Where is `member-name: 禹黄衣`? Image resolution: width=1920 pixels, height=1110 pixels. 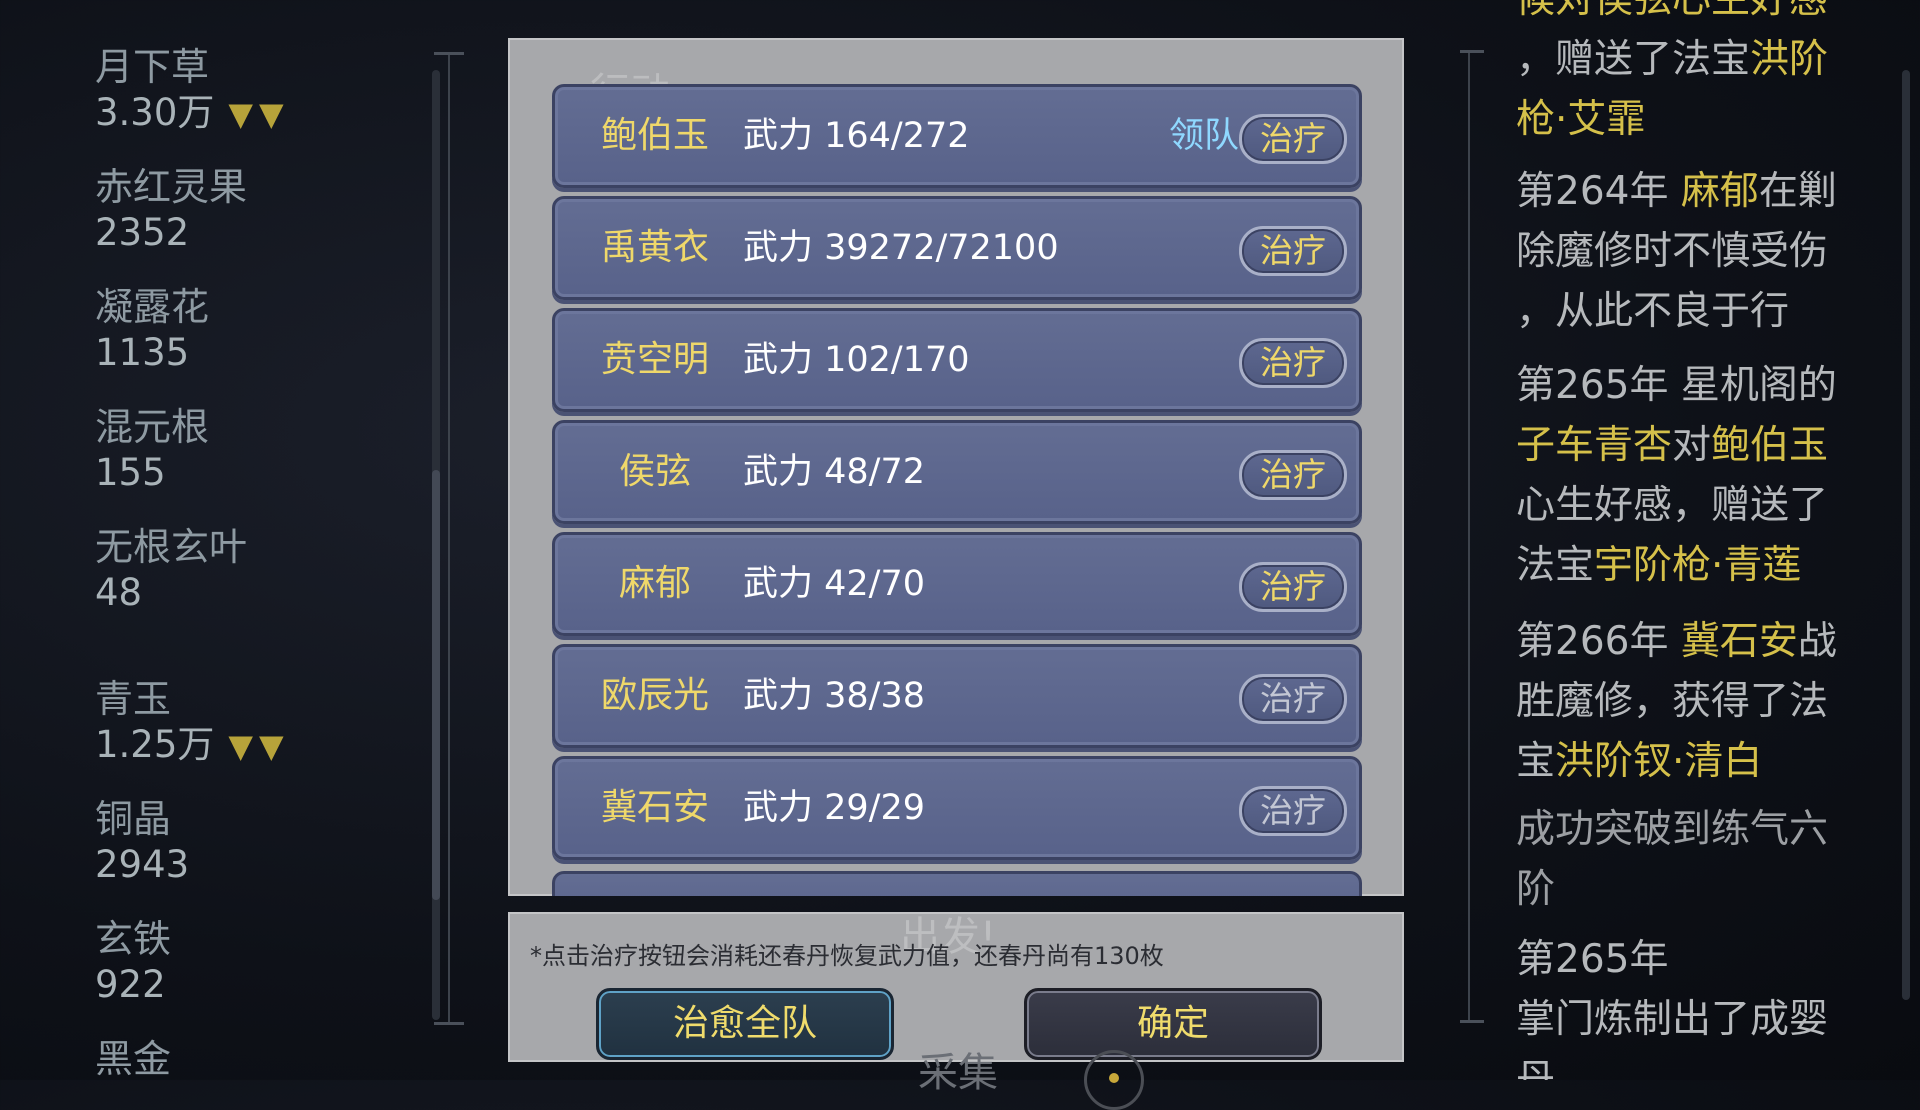
member-name: 禹黄衣 is located at coordinates (654, 247).